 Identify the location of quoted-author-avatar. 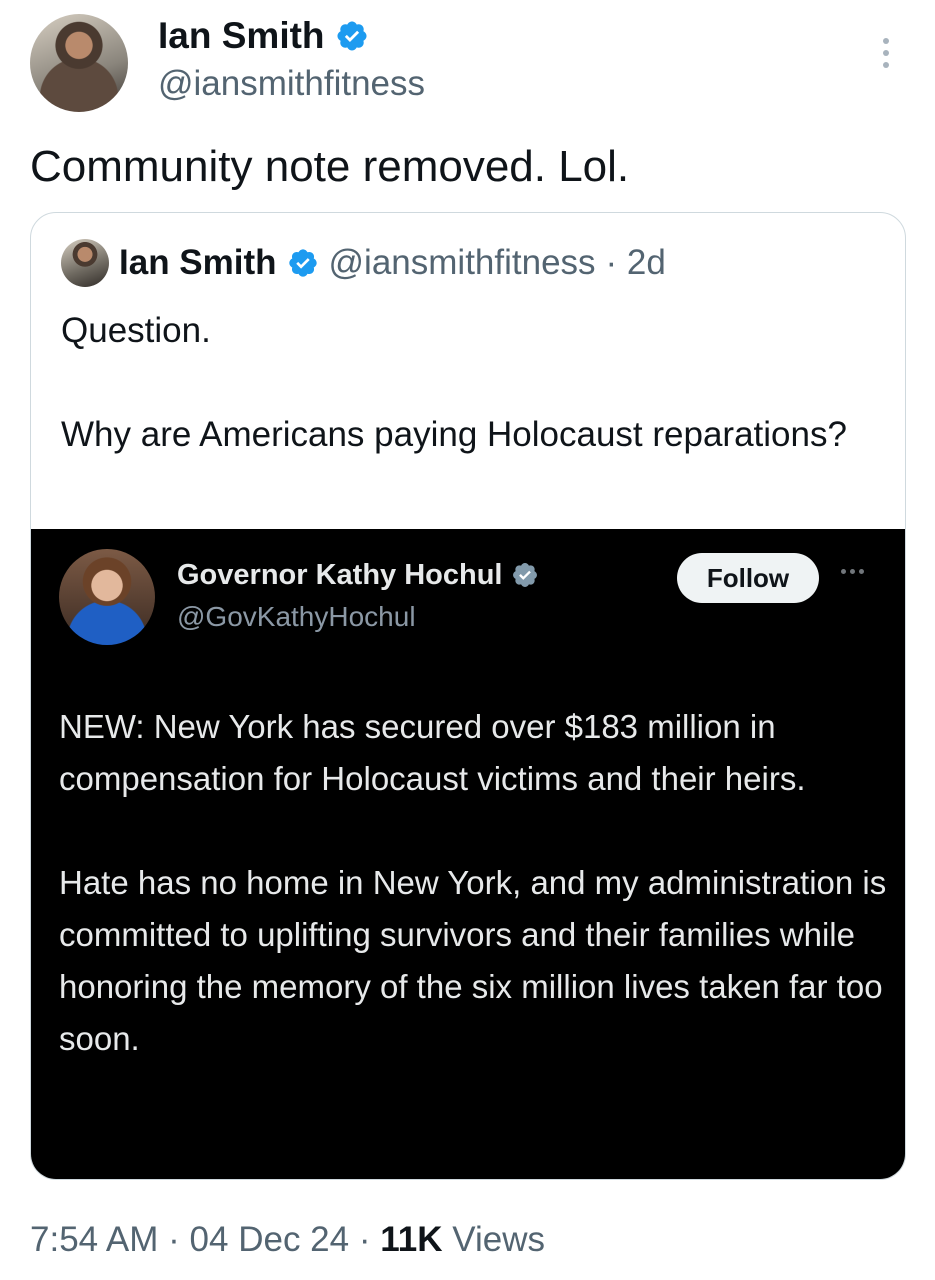
(85, 263).